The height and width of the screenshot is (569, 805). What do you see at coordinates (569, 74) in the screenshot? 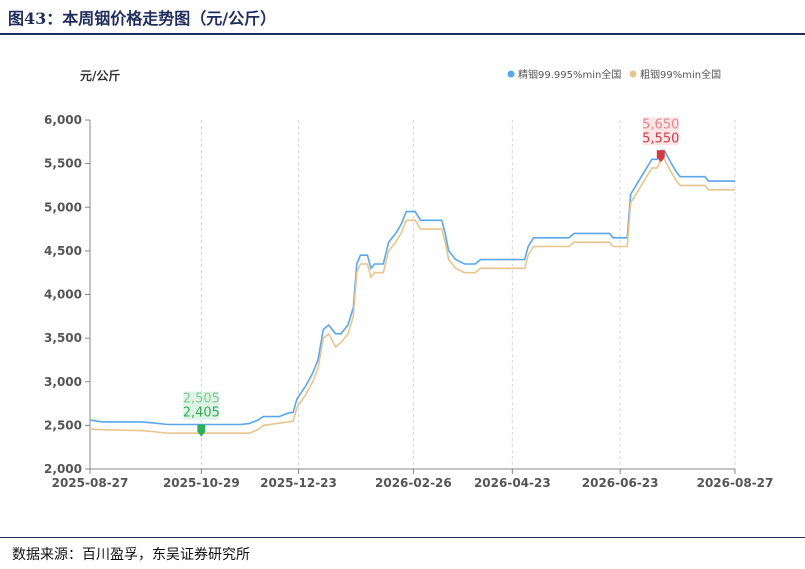
I see `legend-label-series-1: 精铟99.995%min全国` at bounding box center [569, 74].